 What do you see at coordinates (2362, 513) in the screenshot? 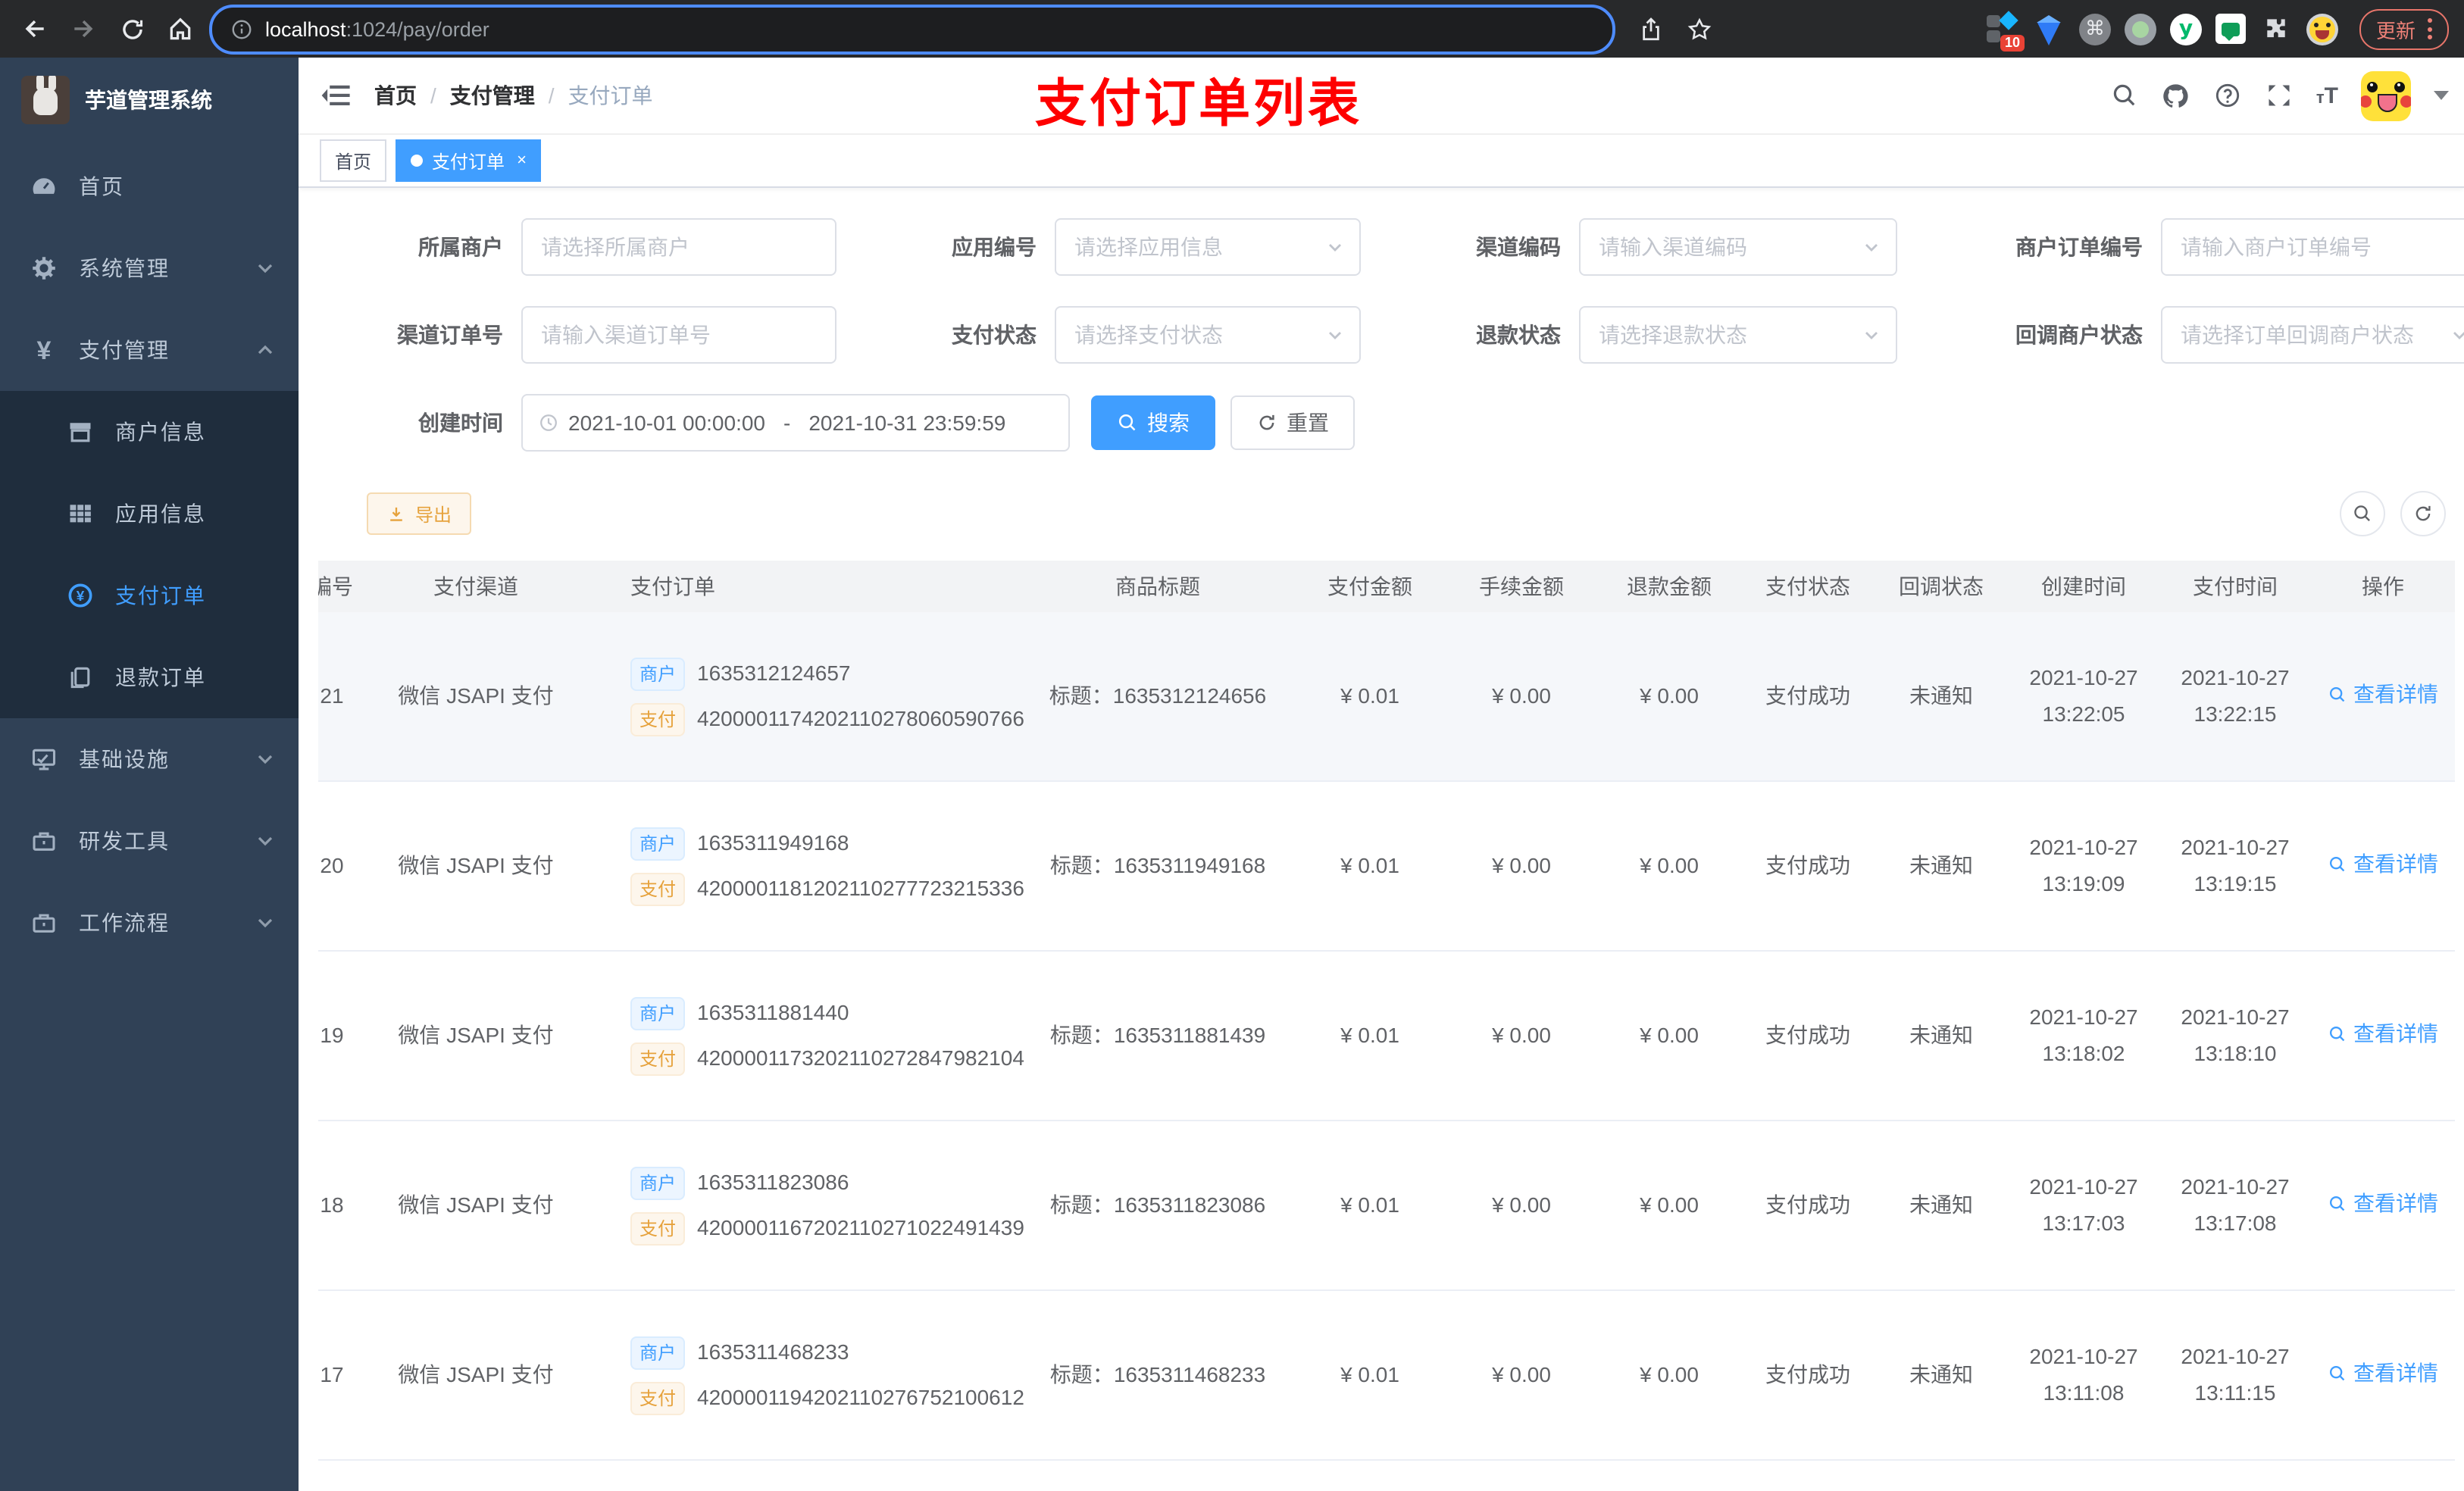
I see `toggle-search-button` at bounding box center [2362, 513].